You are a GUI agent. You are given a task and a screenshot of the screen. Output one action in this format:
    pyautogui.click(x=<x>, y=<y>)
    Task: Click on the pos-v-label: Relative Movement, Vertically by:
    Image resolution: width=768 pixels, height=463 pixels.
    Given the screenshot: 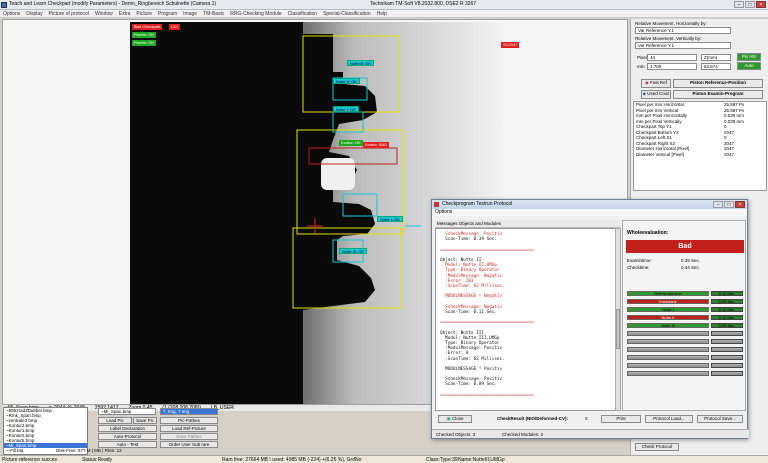 What is the action you would take?
    pyautogui.click(x=668, y=38)
    